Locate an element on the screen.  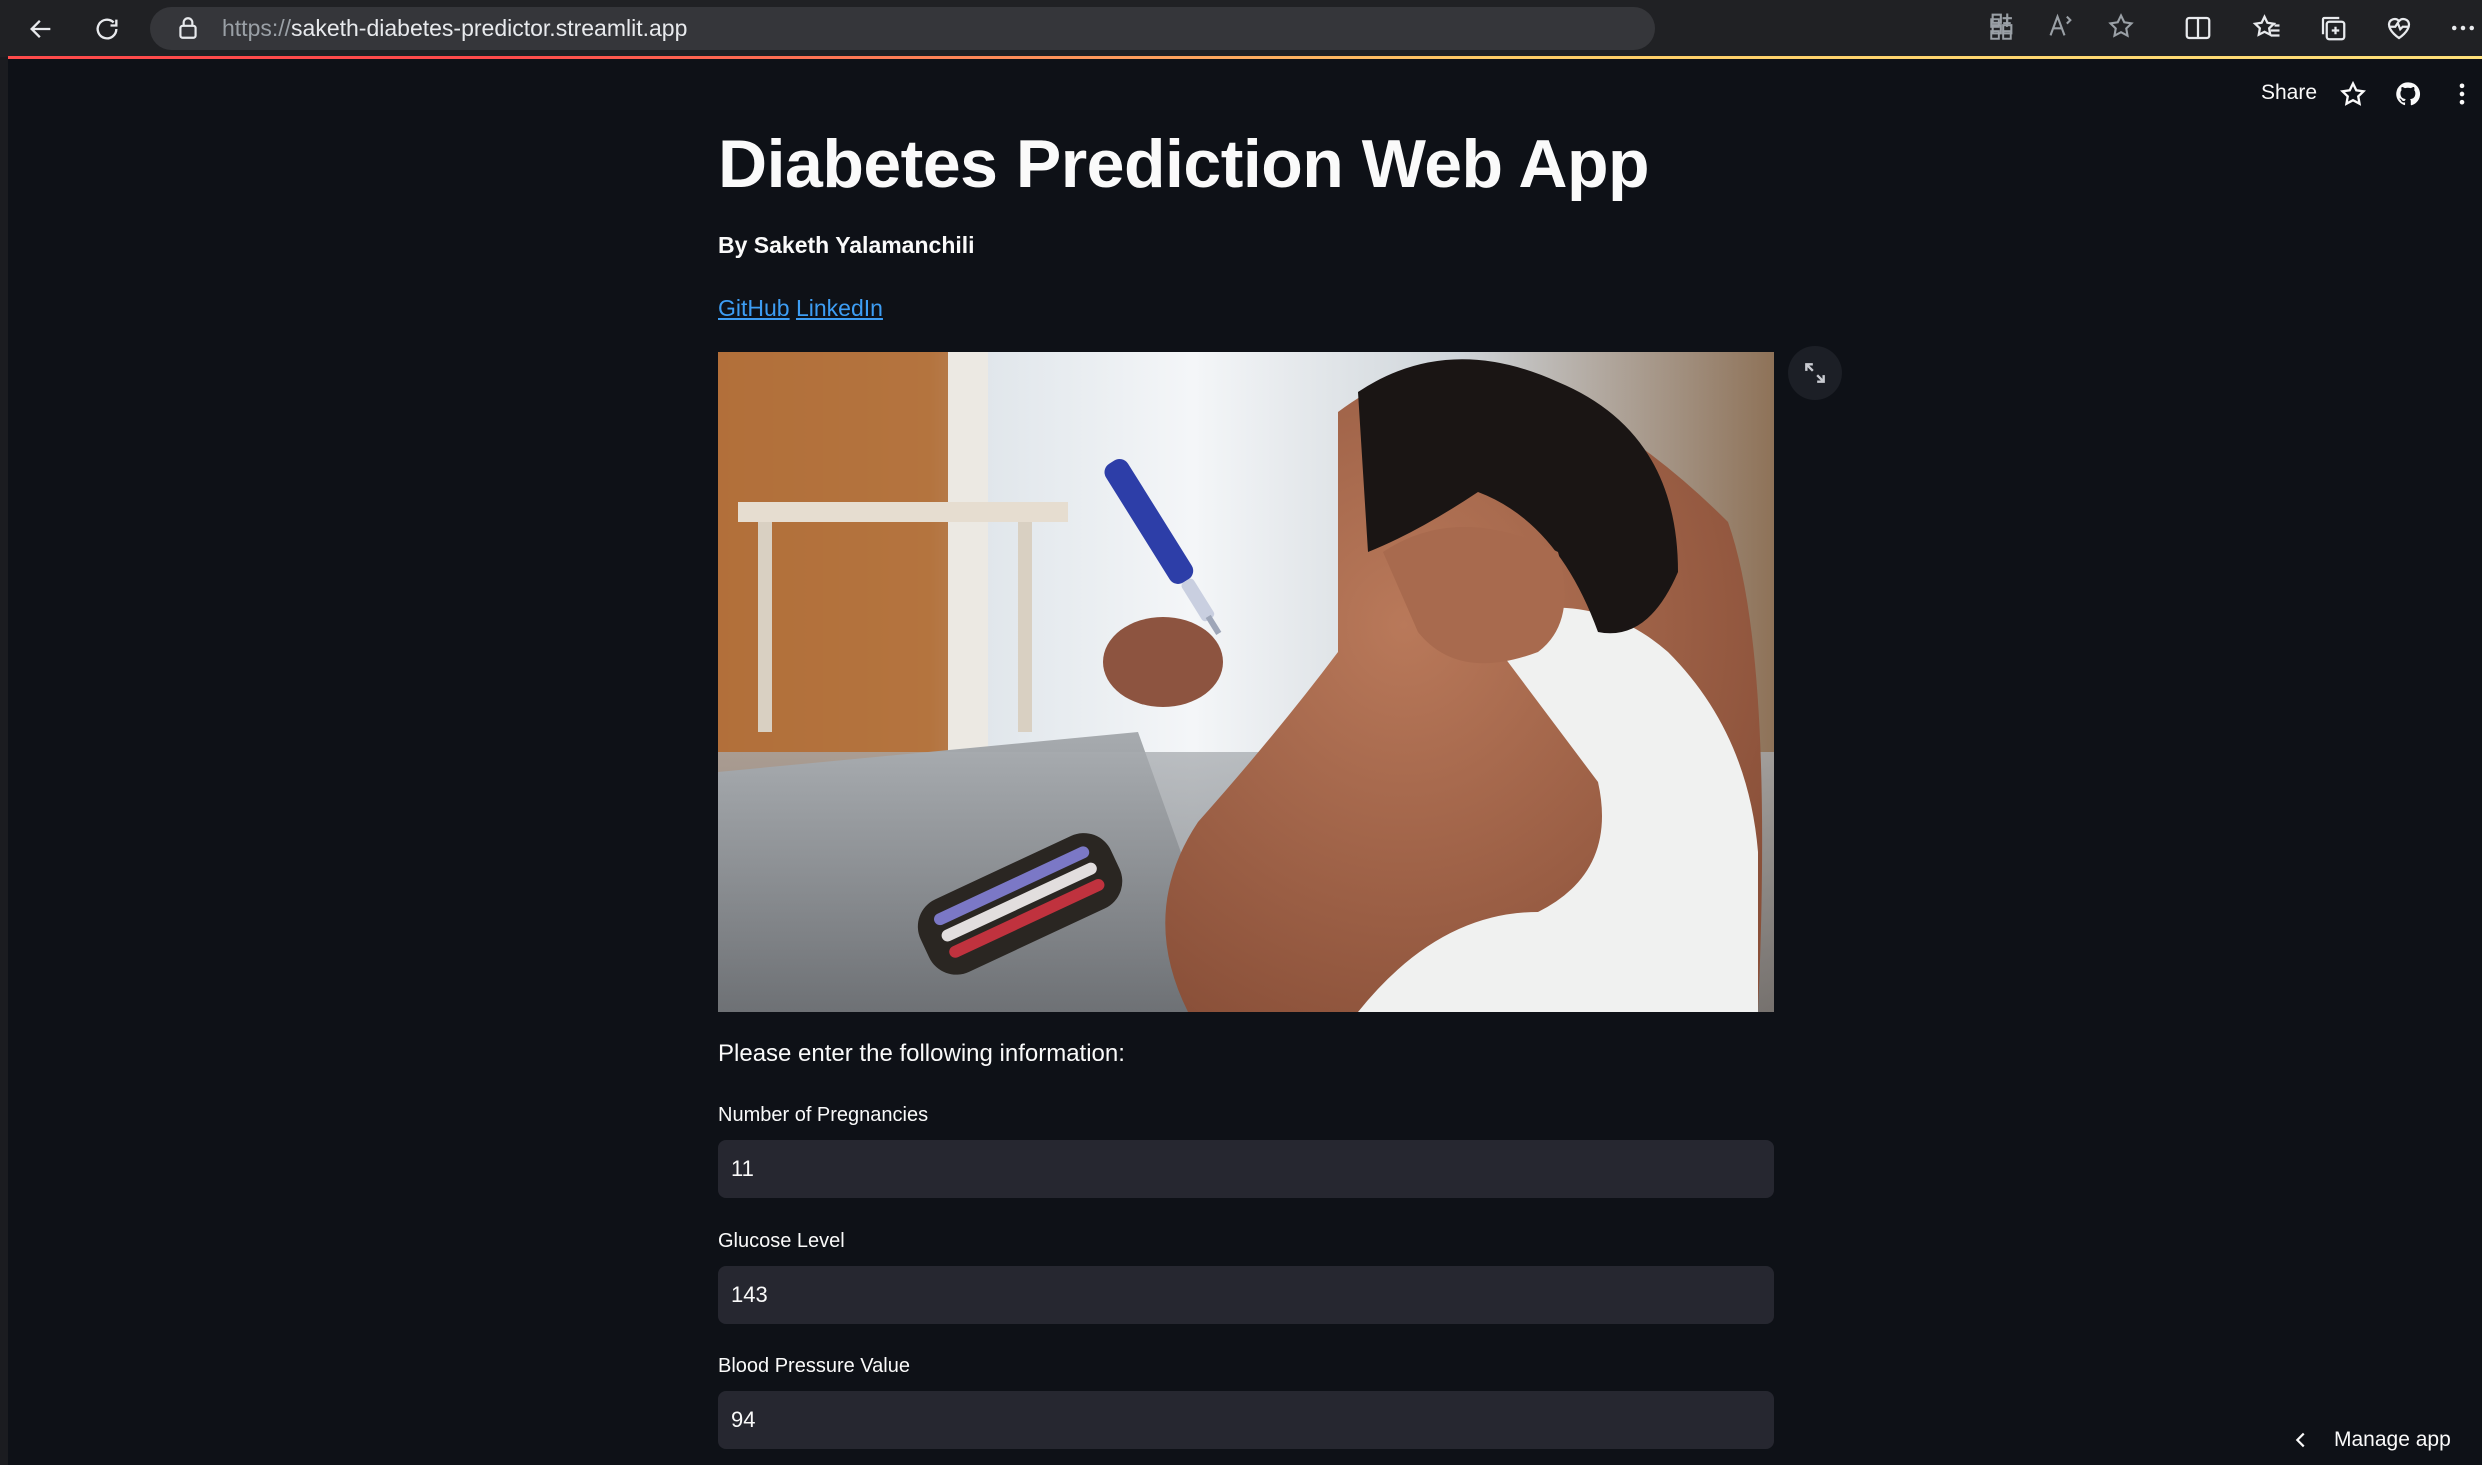
window-edge is located at coordinates (4, 761).